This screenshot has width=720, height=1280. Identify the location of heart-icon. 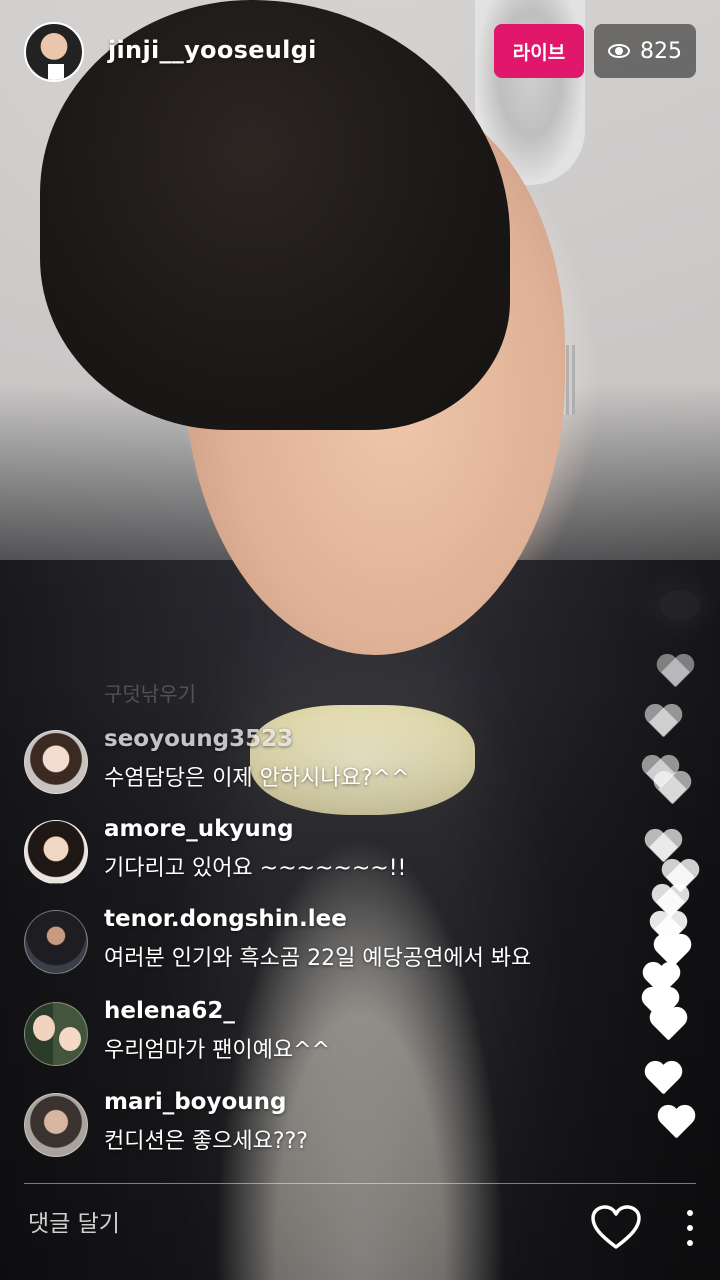
(616, 1227).